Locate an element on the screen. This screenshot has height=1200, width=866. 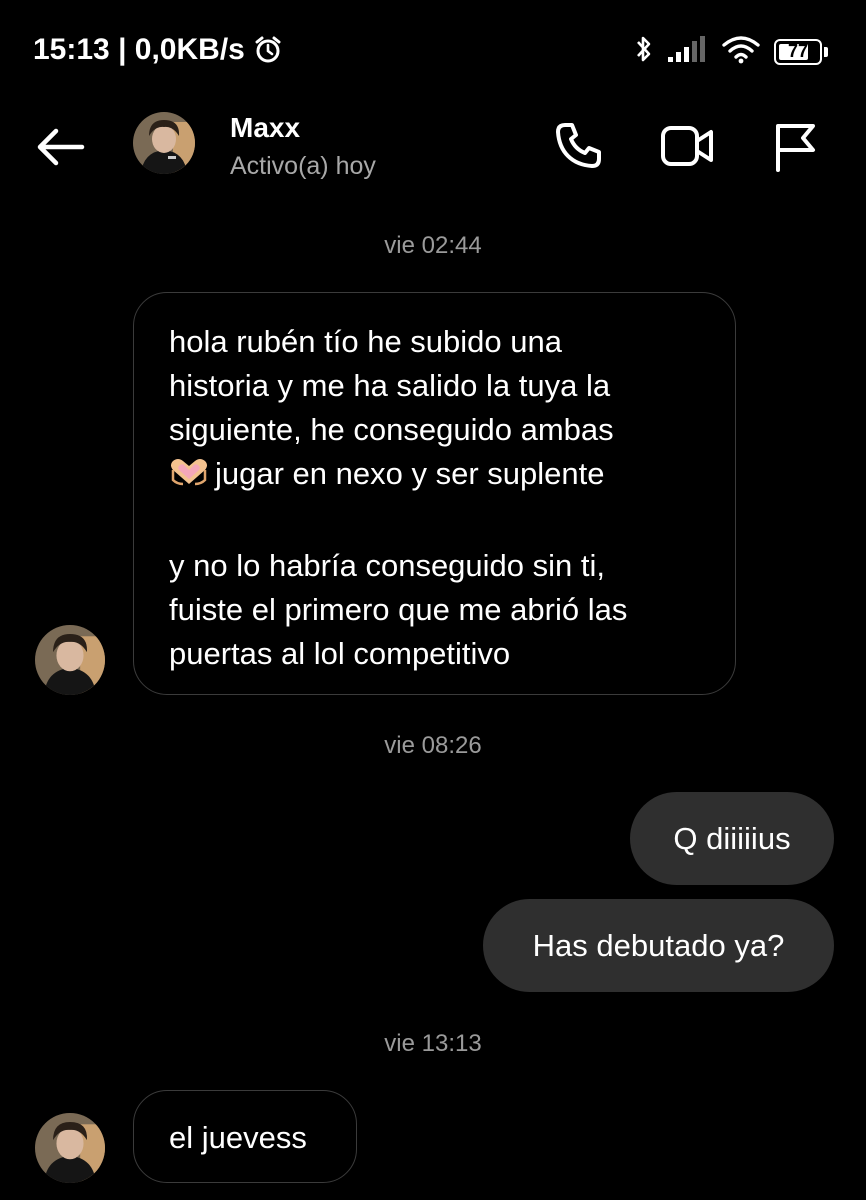
back-button is located at coordinates (60, 147).